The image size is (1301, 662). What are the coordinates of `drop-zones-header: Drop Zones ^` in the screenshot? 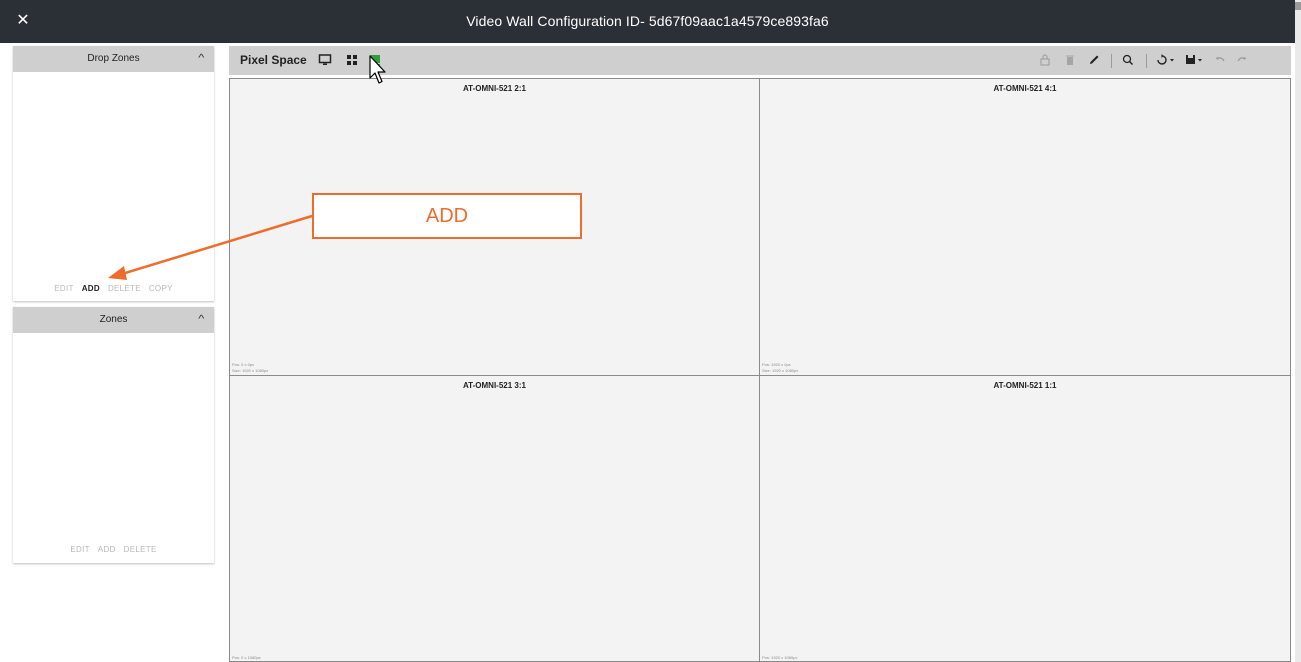 It's located at (113, 59).